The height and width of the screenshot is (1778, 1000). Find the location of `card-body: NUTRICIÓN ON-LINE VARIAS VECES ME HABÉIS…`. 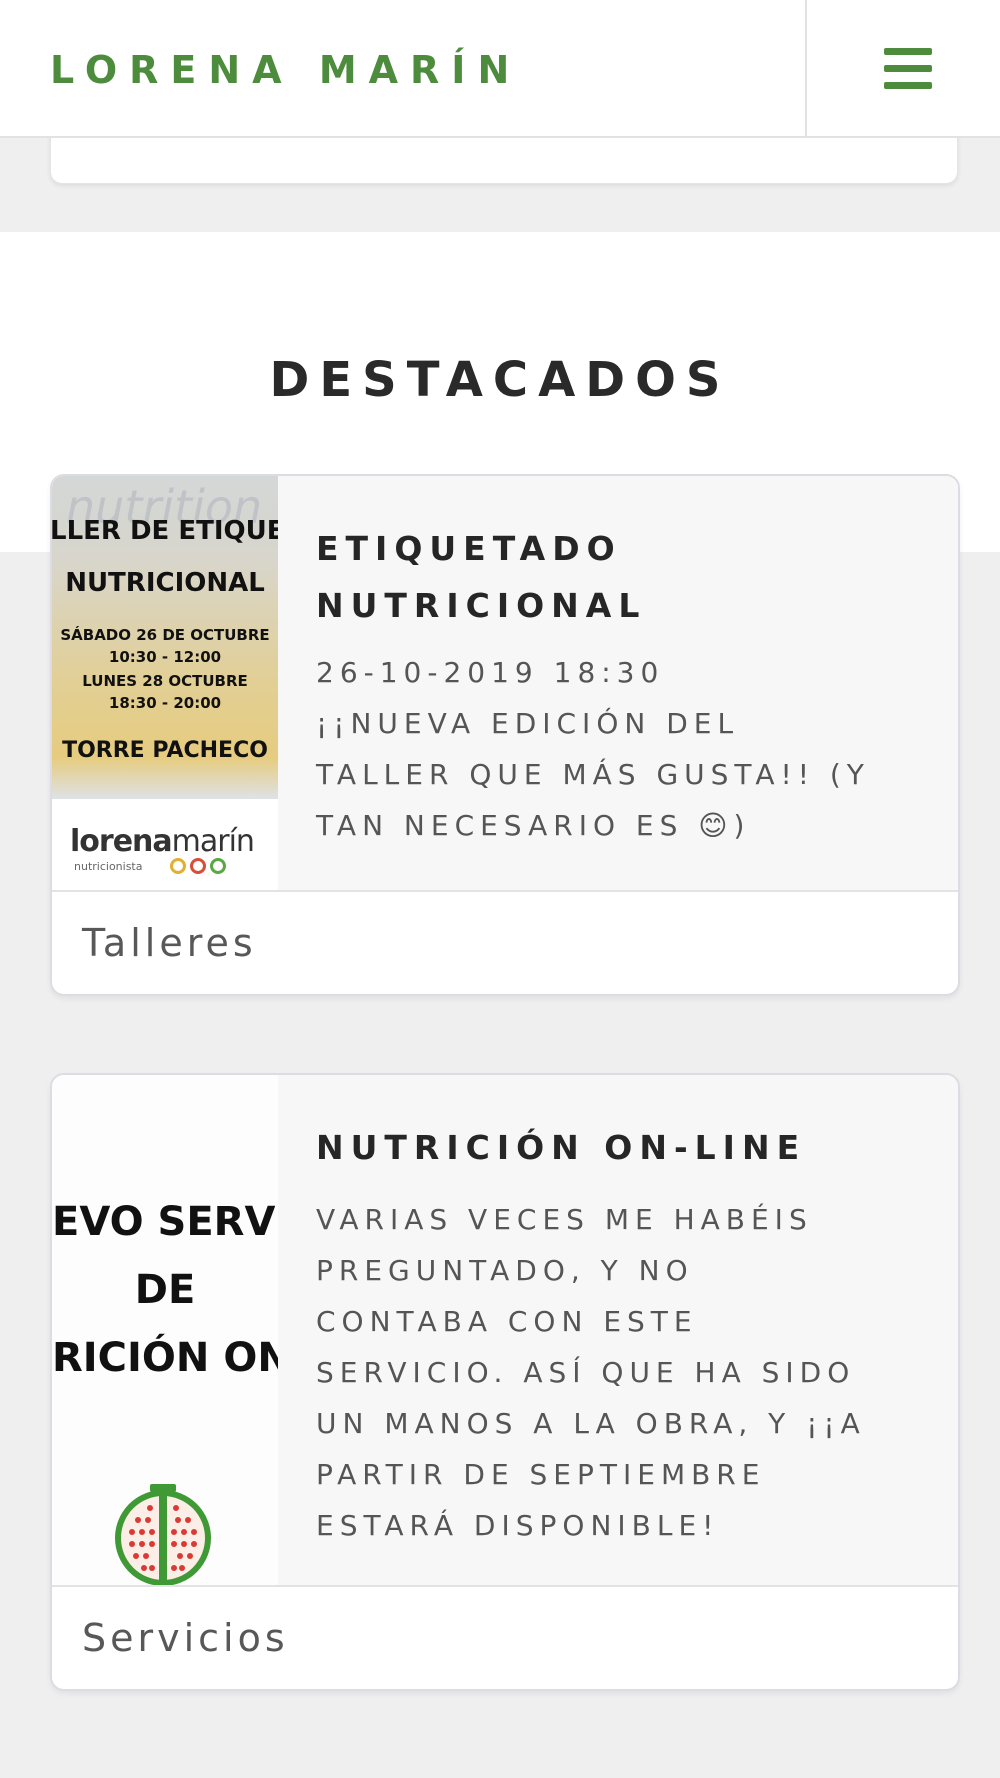

card-body: NUTRICIÓN ON-LINE VARIAS VECES ME HABÉIS… is located at coordinates (622, 1335).